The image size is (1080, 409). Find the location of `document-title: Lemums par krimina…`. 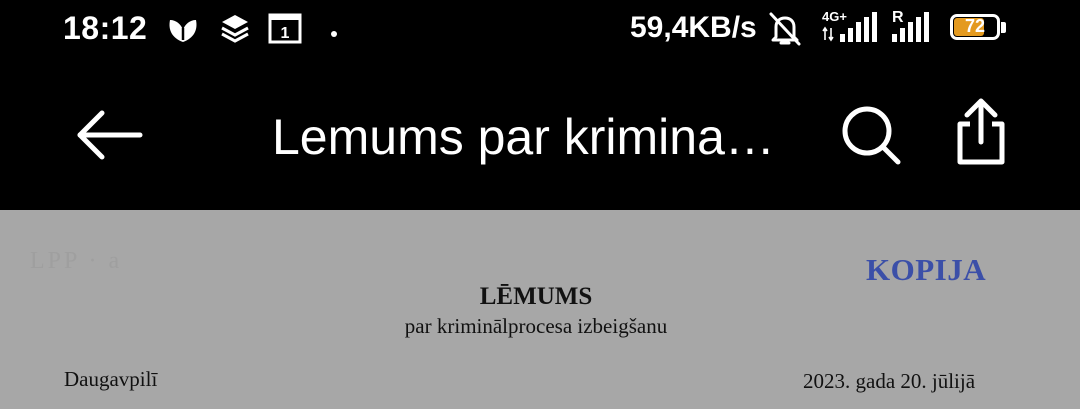

document-title: Lemums par krimina… is located at coordinates (523, 137).